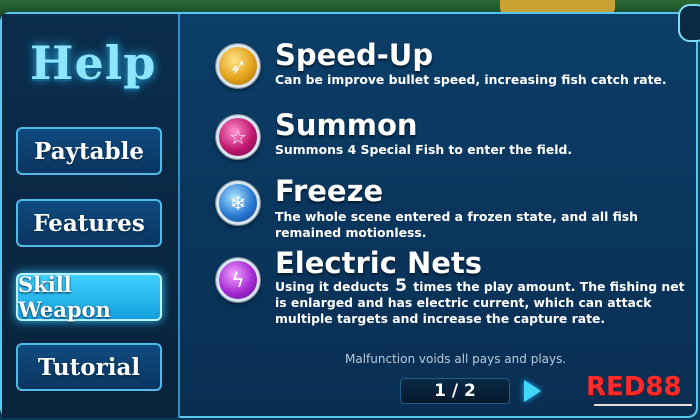 The width and height of the screenshot is (700, 420). What do you see at coordinates (456, 359) in the screenshot?
I see `disclaimer-text: Malfunction voids all pays and plays.` at bounding box center [456, 359].